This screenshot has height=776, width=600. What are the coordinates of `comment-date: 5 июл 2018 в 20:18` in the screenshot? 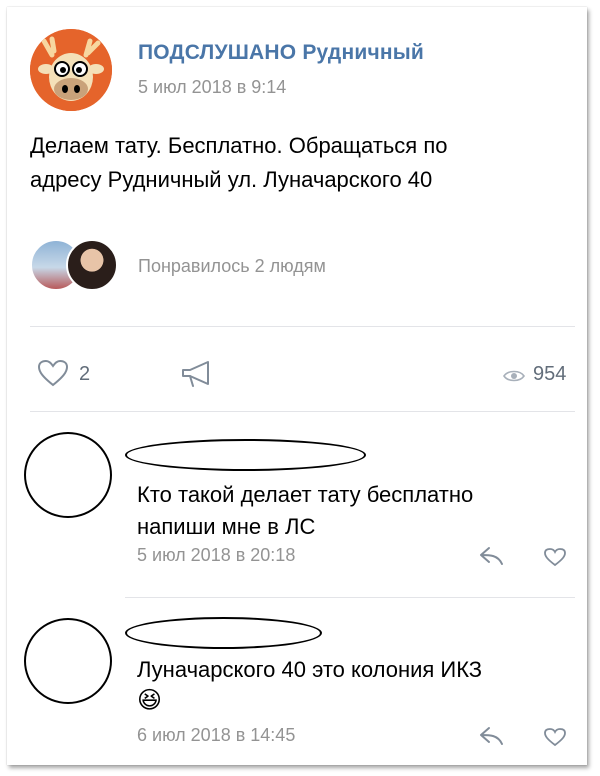 It's located at (216, 555).